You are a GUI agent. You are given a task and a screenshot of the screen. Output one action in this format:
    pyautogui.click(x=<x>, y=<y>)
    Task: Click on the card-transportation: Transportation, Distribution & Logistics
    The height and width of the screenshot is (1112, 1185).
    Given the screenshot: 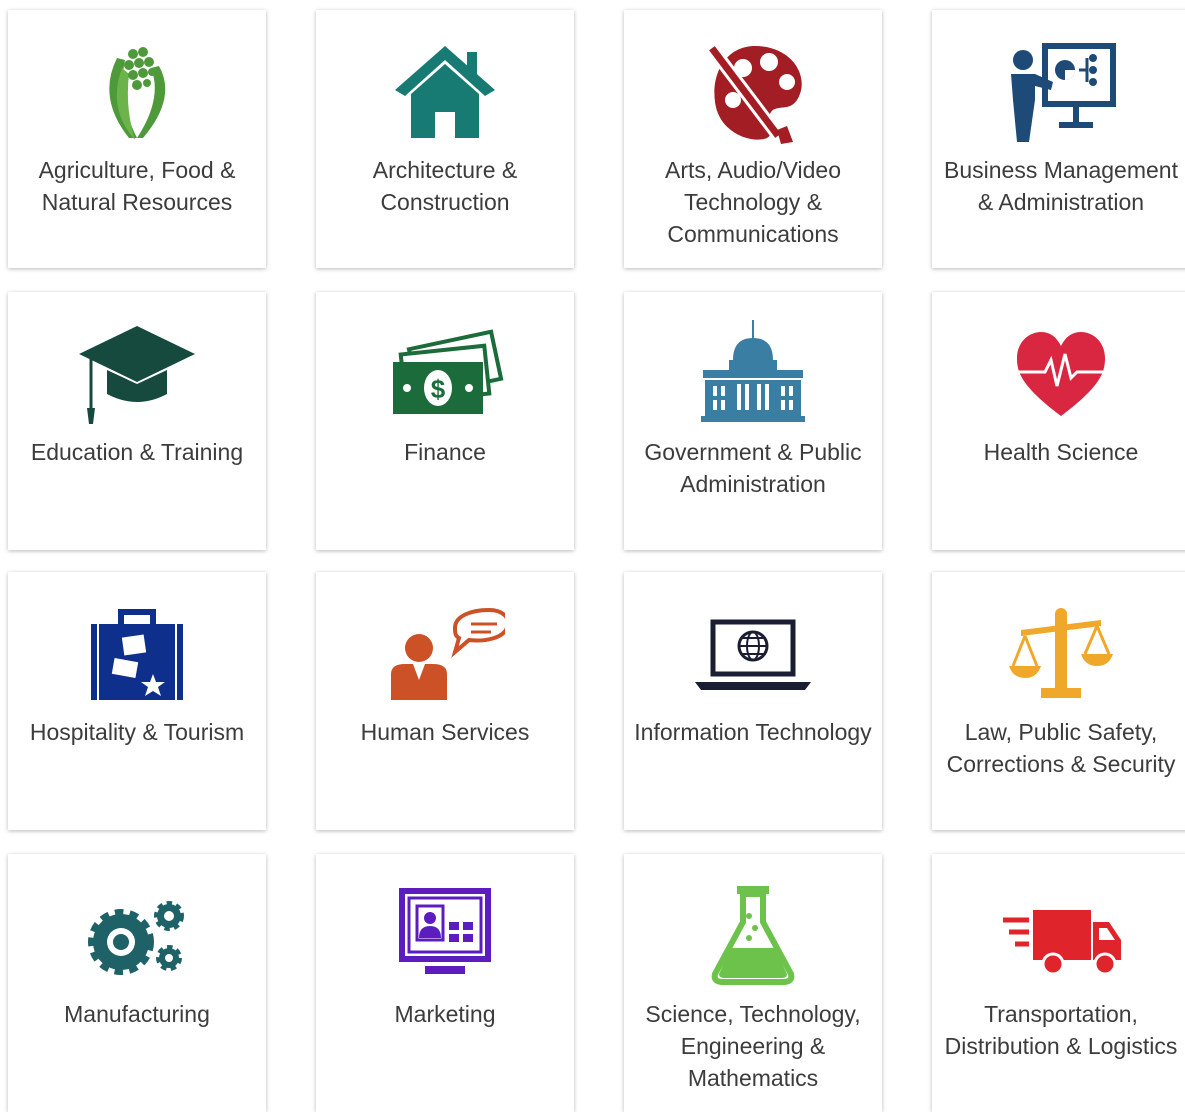 What is the action you would take?
    pyautogui.click(x=1058, y=983)
    